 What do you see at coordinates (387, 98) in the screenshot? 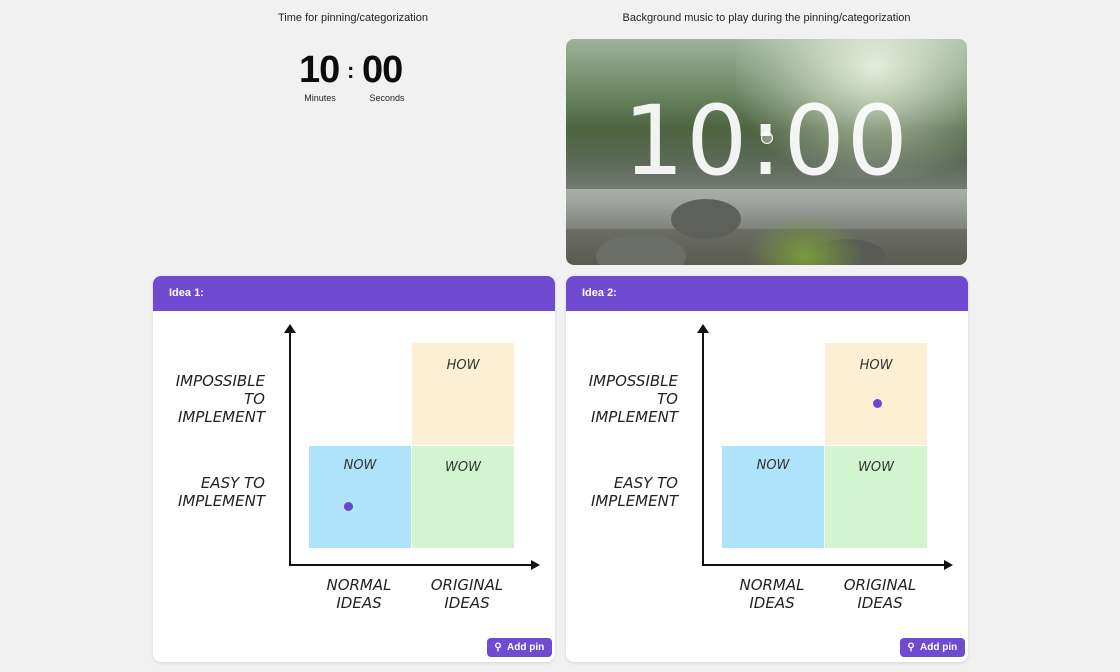
I see `timer-seconds-label: Seconds` at bounding box center [387, 98].